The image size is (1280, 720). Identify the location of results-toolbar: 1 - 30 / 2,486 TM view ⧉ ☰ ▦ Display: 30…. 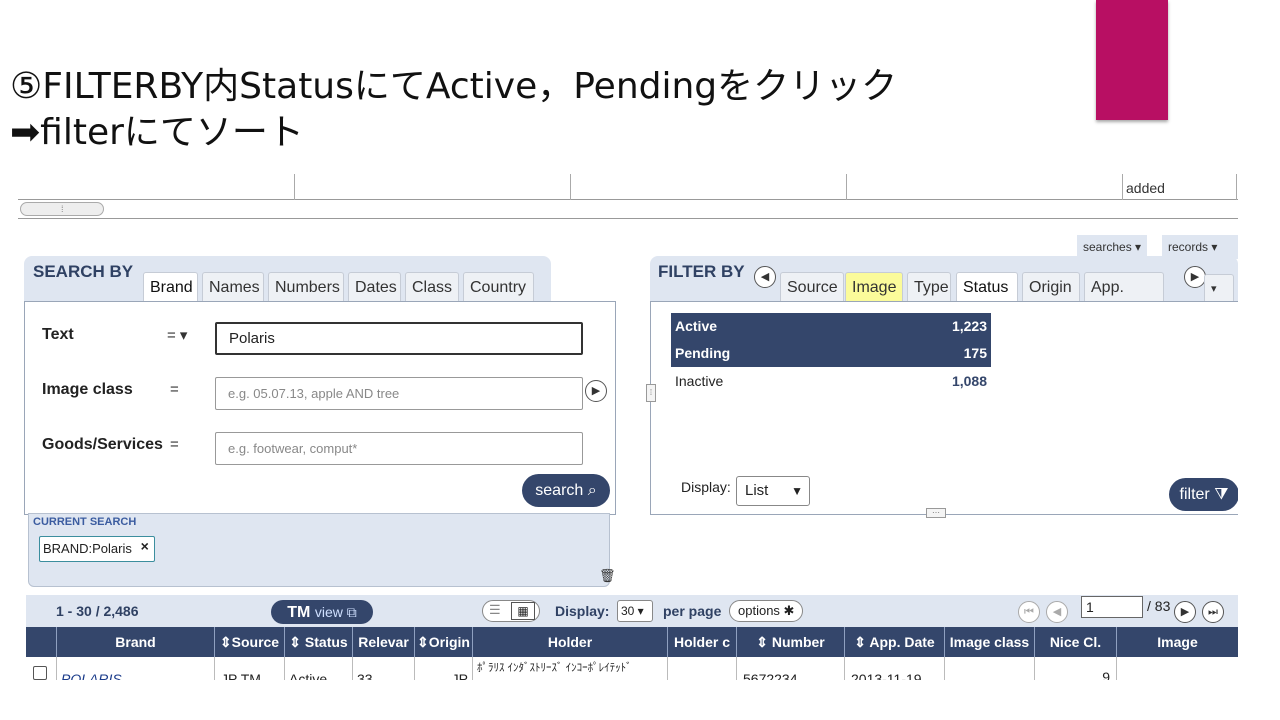
(632, 611).